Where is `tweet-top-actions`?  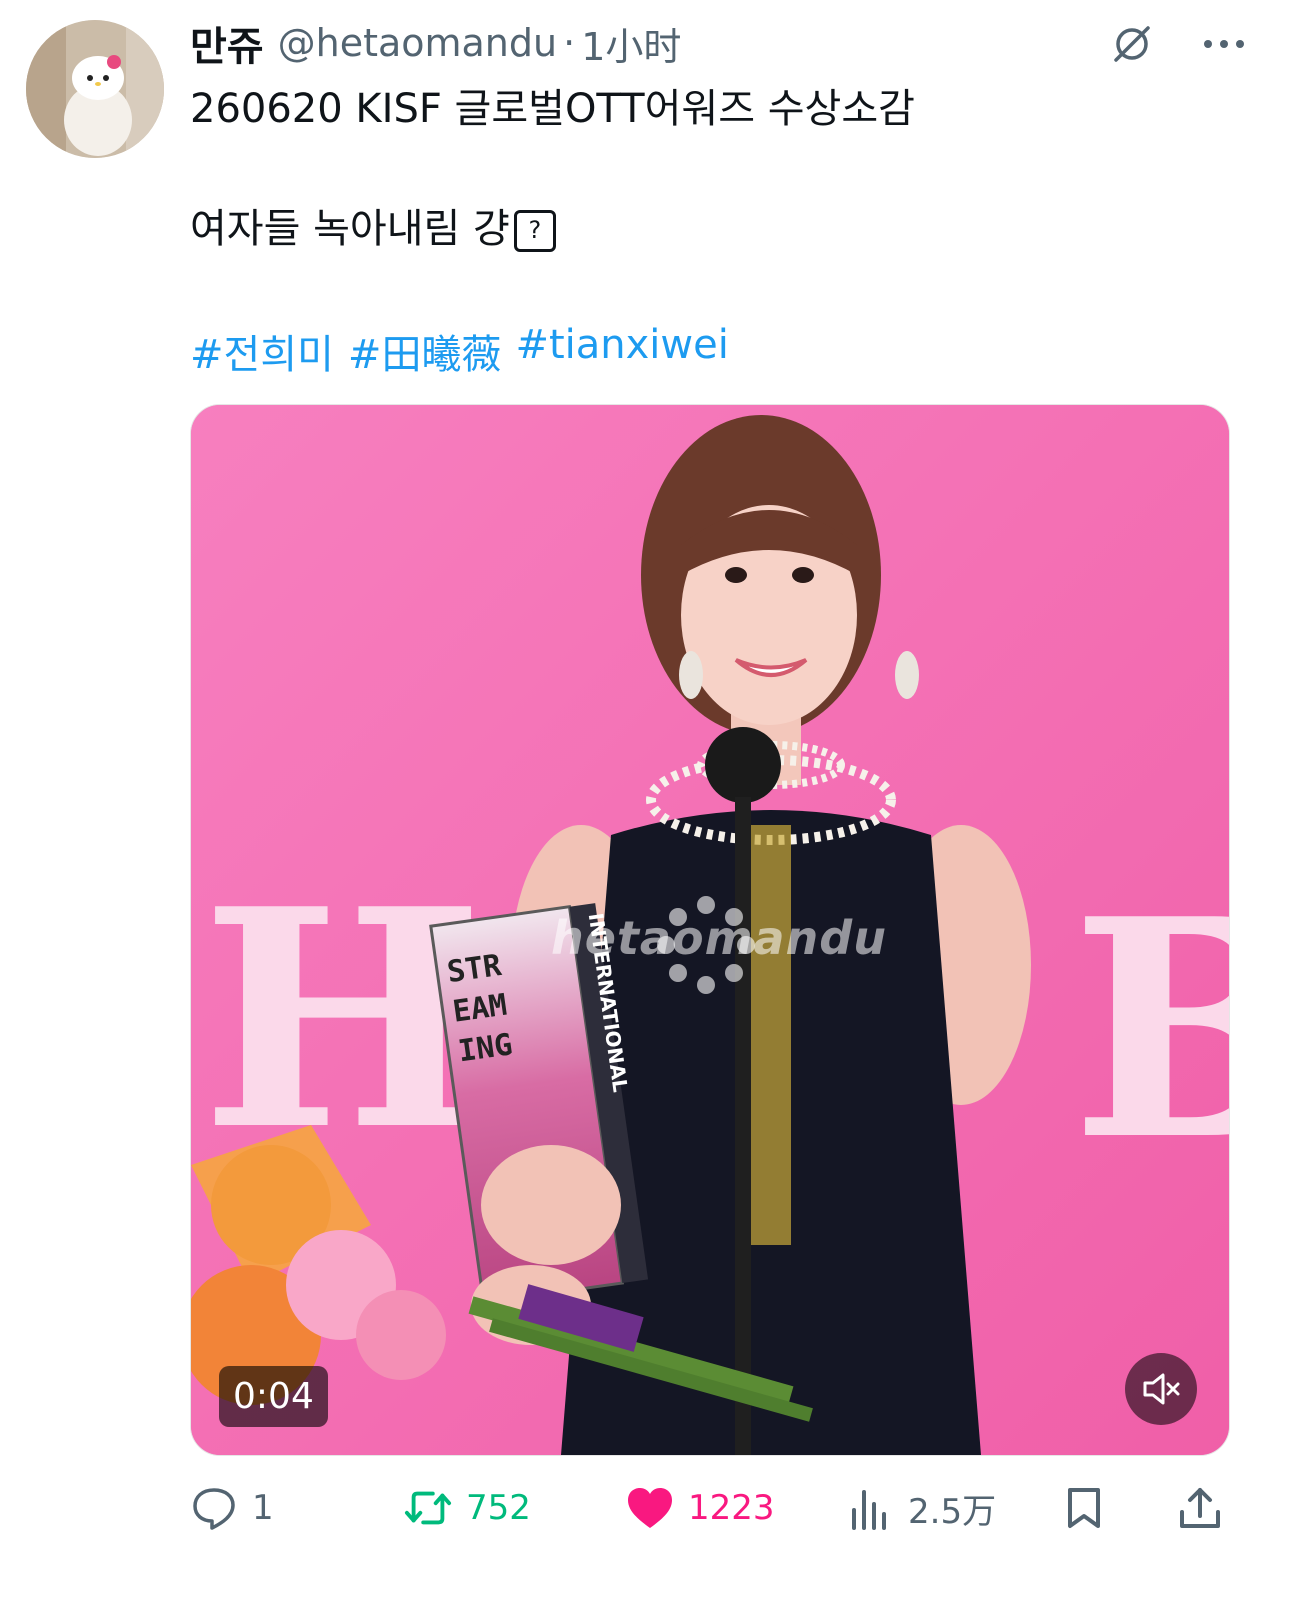
tweet-top-actions is located at coordinates (1179, 44).